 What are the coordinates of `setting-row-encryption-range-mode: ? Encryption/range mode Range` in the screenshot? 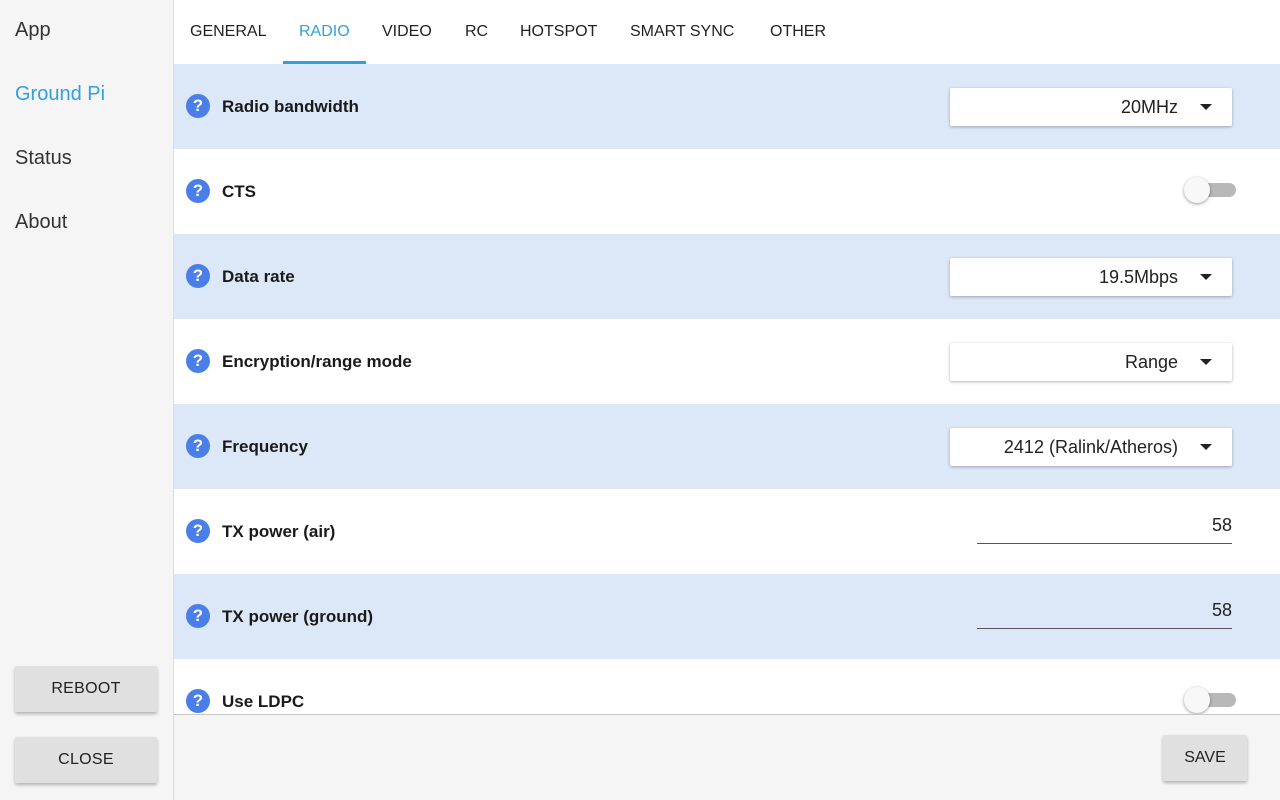 It's located at (727, 361).